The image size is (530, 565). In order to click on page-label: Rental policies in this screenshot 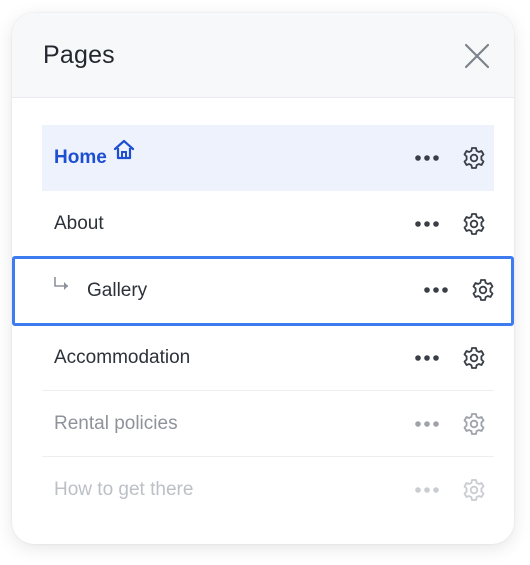, I will do `click(116, 423)`.